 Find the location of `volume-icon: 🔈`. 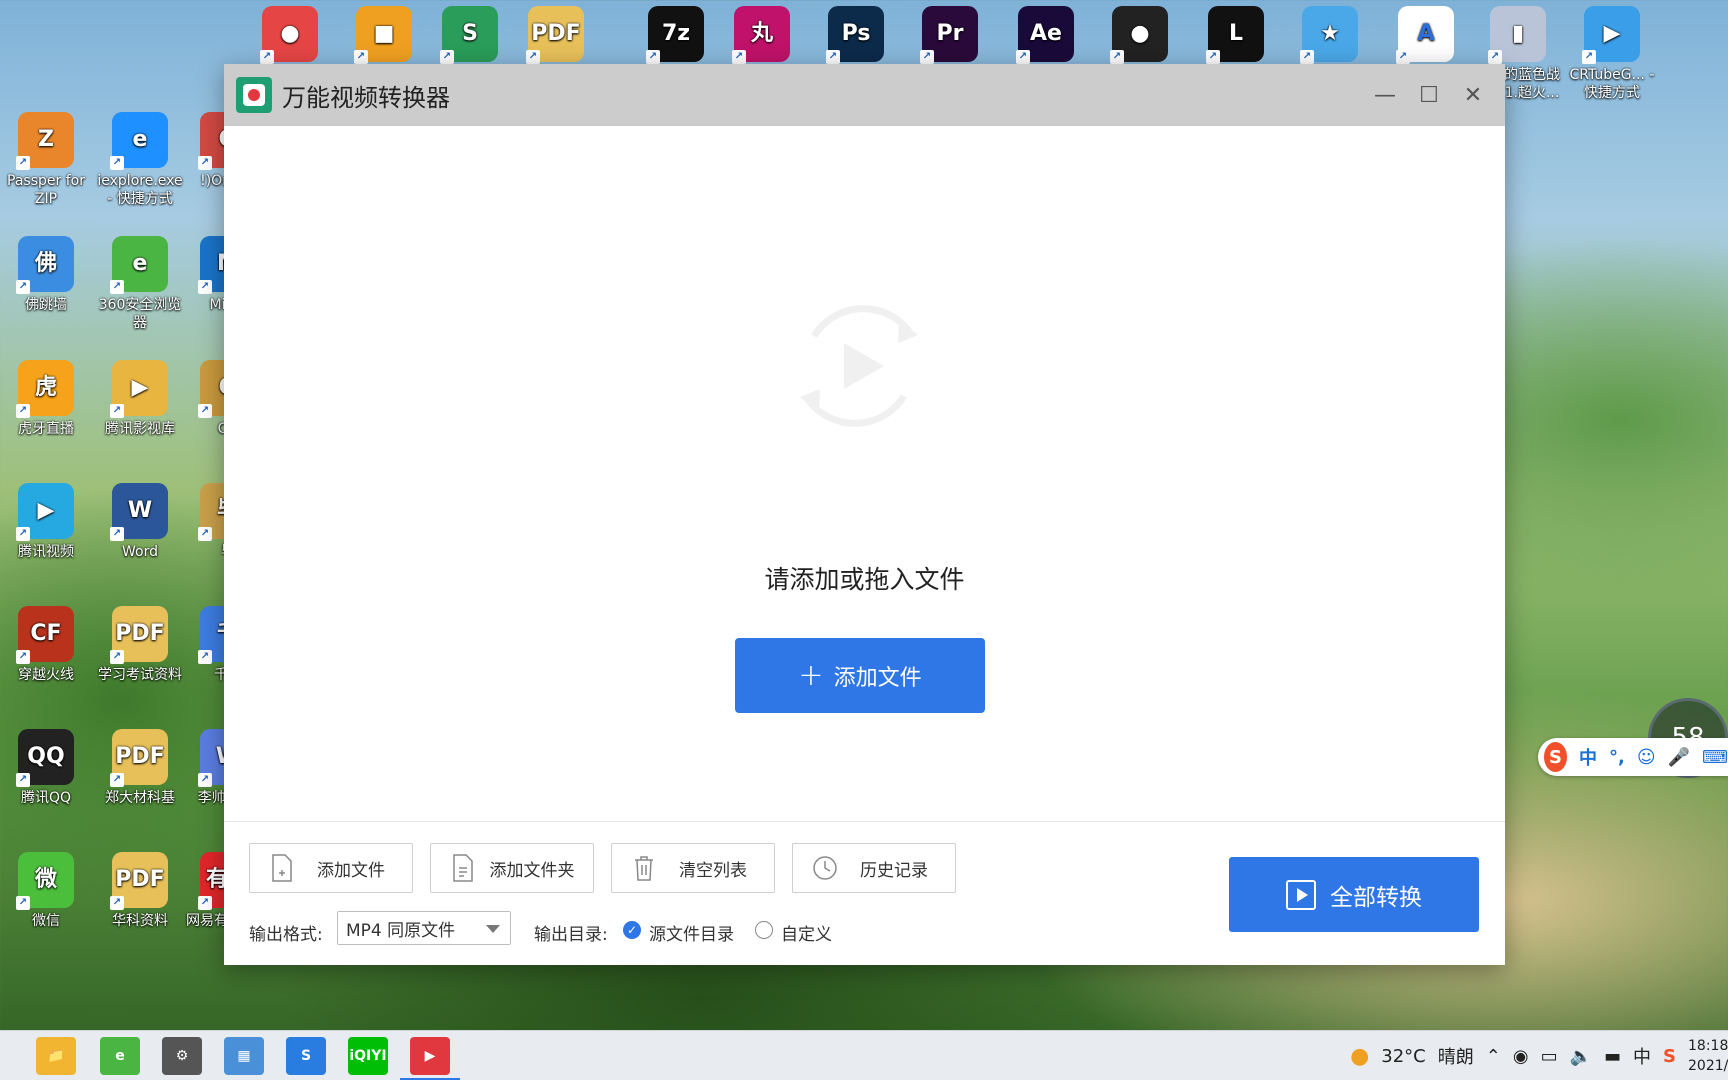

volume-icon: 🔈 is located at coordinates (1581, 1056).